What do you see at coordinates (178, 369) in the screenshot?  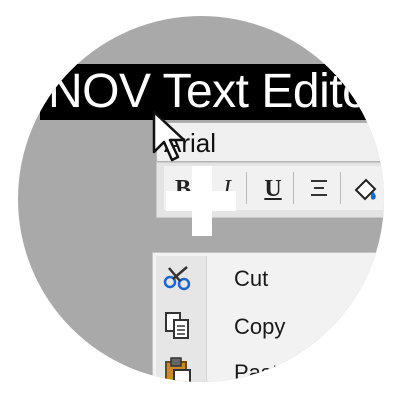 I see `paste-icon` at bounding box center [178, 369].